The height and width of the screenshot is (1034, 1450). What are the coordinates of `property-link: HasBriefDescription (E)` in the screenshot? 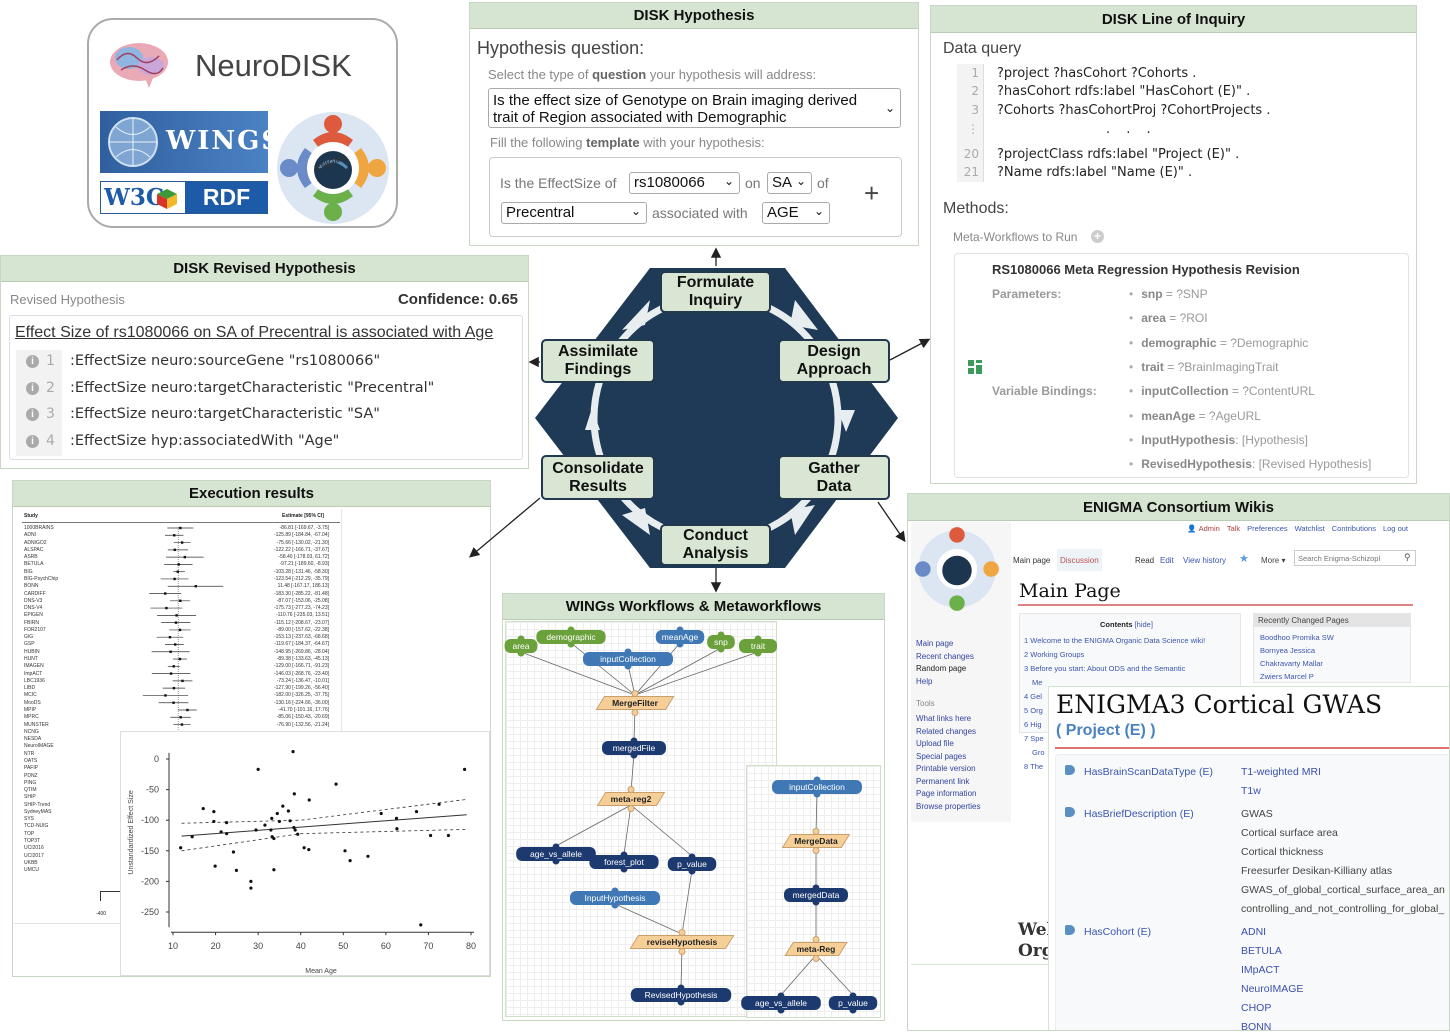 It's located at (1139, 814).